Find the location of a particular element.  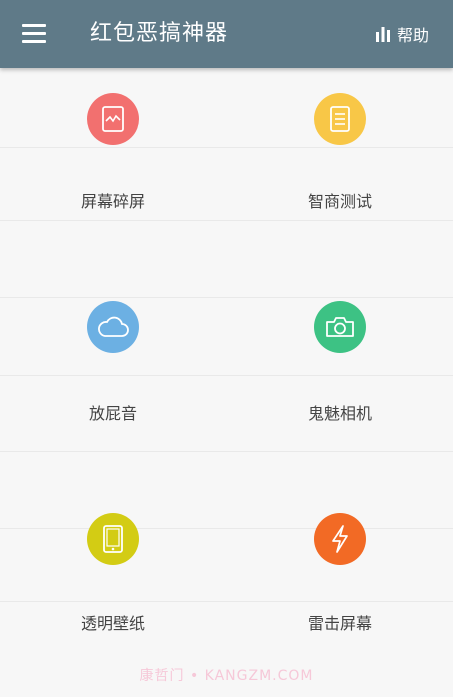

tile-label: 雷击屏幕 is located at coordinates (339, 623).